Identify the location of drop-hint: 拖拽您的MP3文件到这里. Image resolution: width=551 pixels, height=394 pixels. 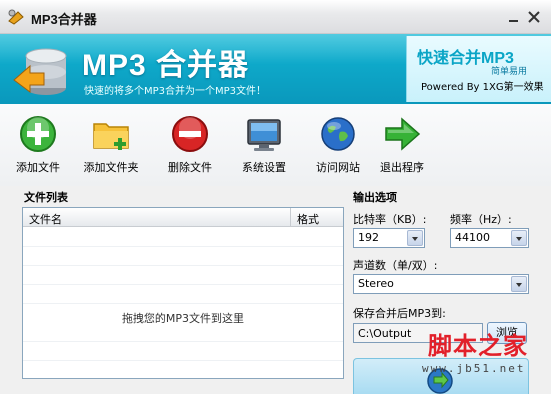
(183, 318).